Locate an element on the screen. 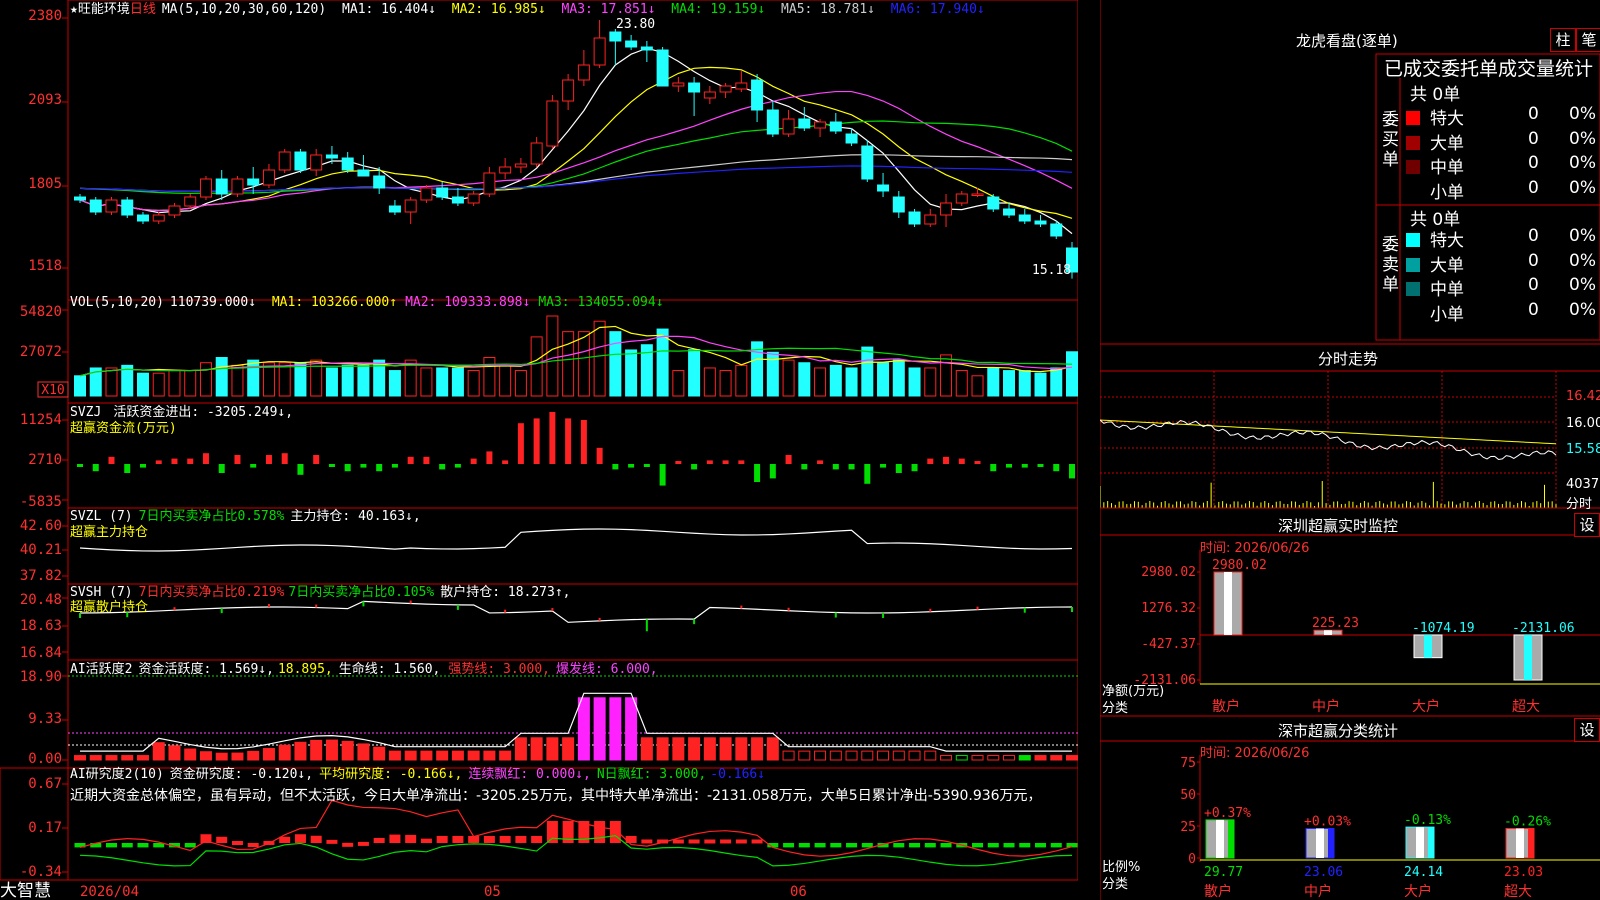 This screenshot has width=1600, height=900. bar-view-button: 柱 is located at coordinates (1563, 40).